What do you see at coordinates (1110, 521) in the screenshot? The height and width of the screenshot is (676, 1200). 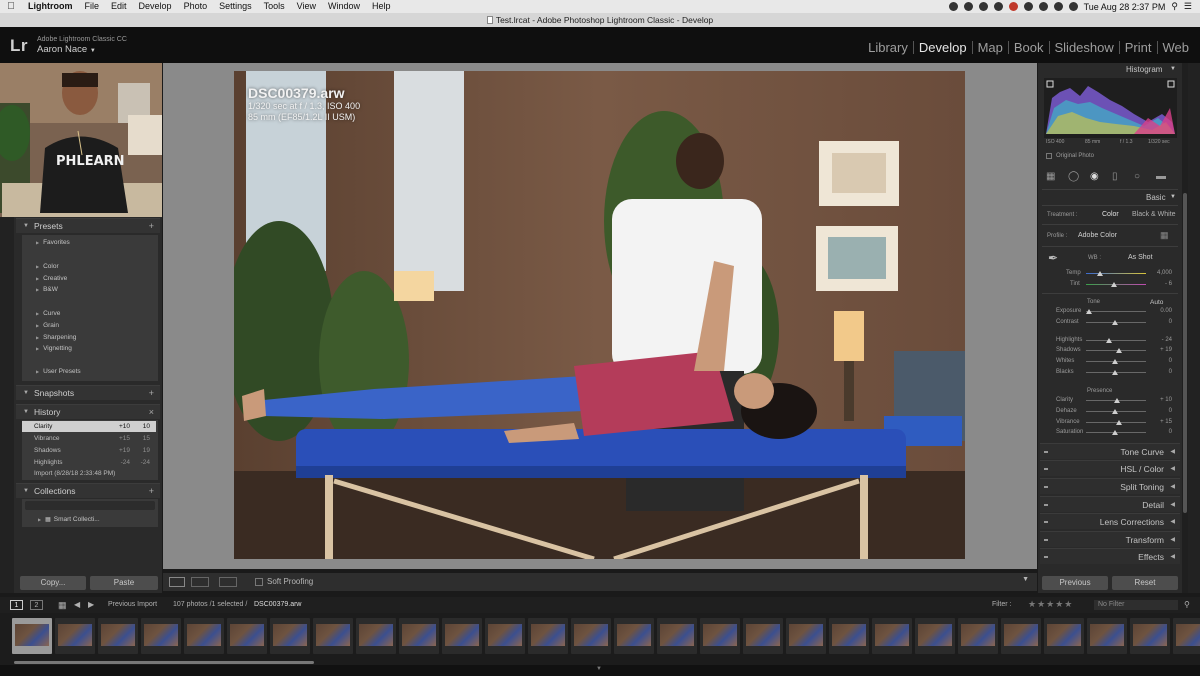 I see `section-header: Lens Corrections ◀` at bounding box center [1110, 521].